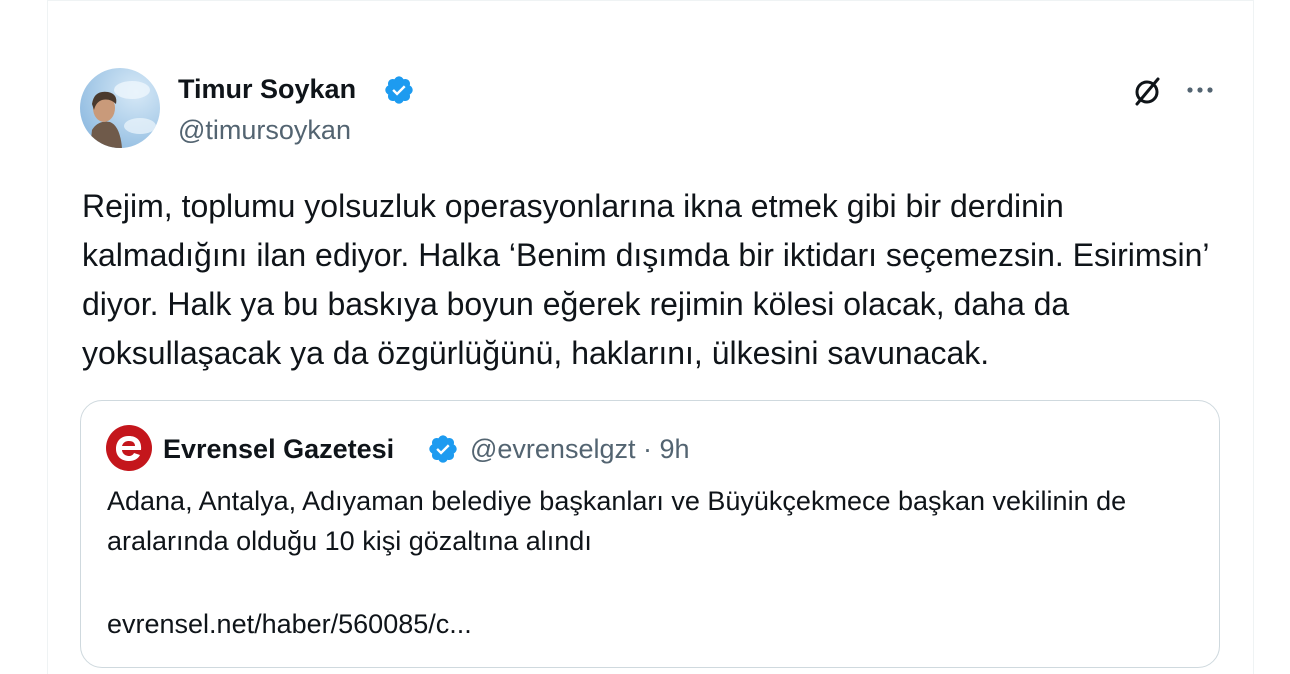 This screenshot has width=1290, height=674. I want to click on more-icon, so click(1200, 90).